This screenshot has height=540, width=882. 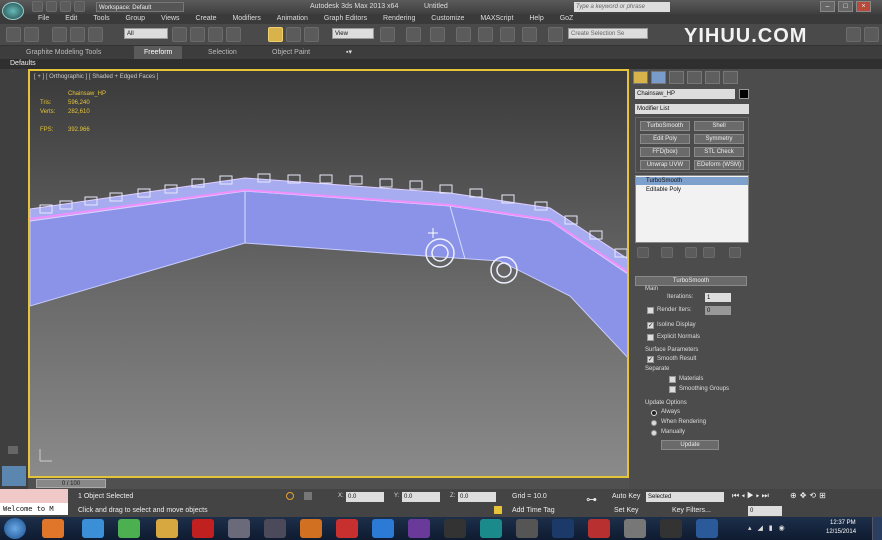 I want to click on firefox-icon, so click(x=53, y=528).